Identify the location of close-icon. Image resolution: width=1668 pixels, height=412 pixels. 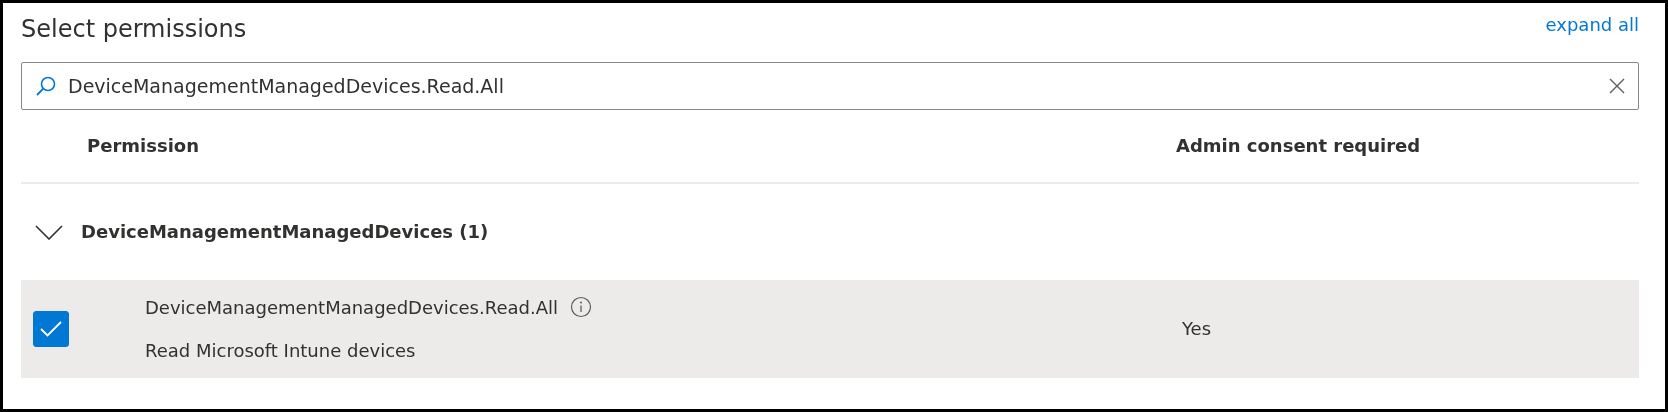
(1617, 85).